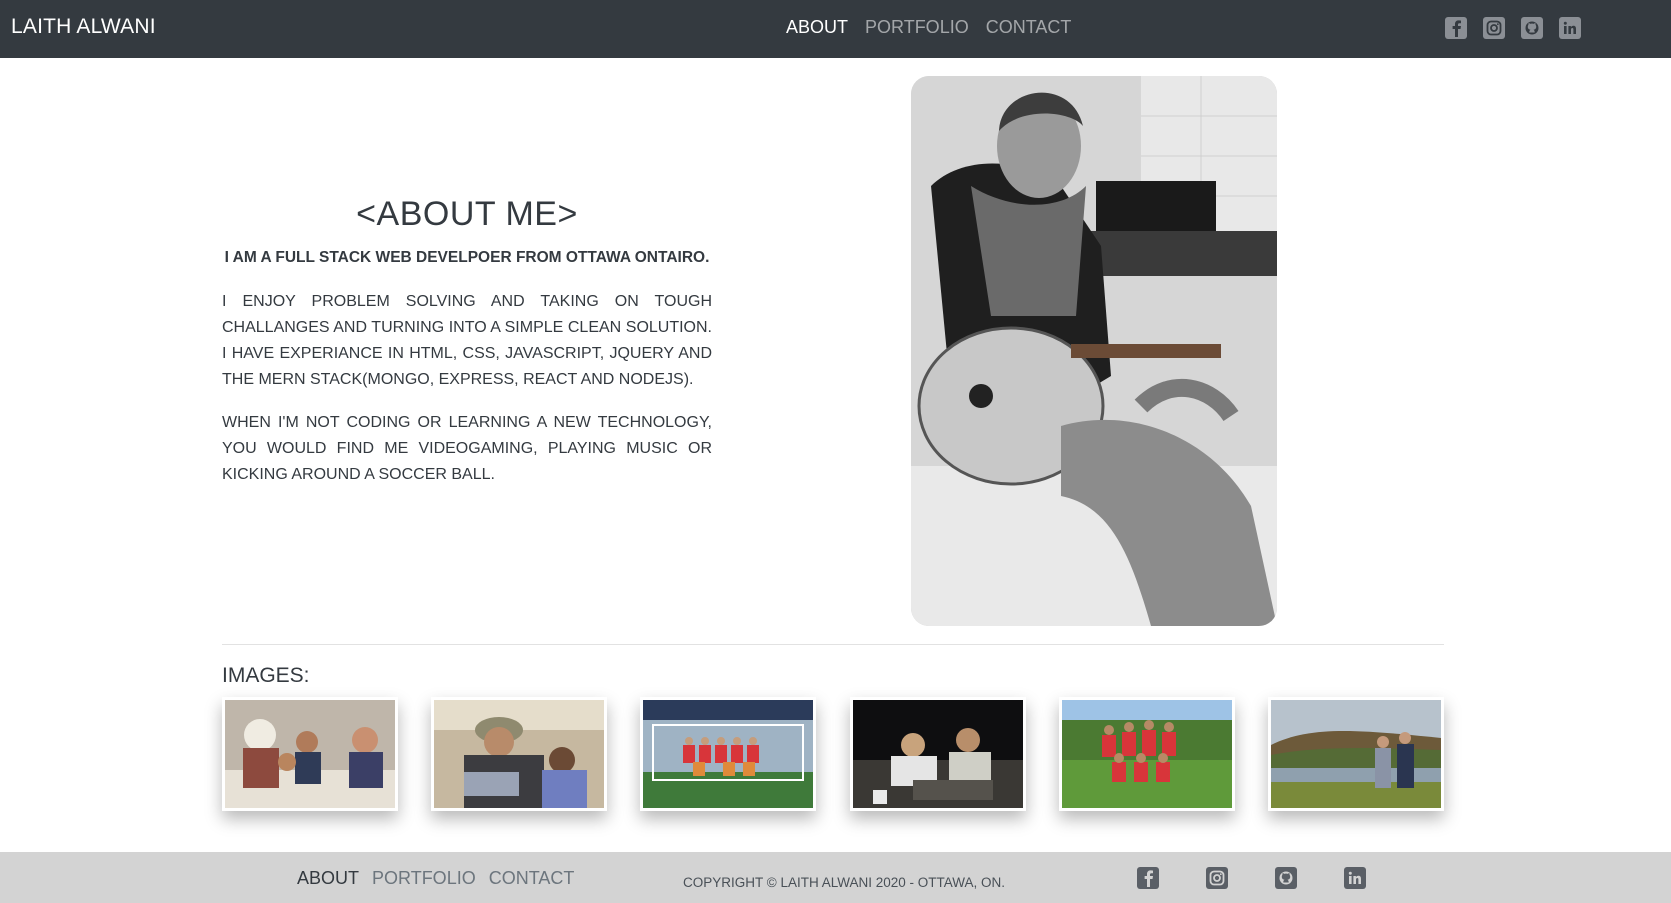  What do you see at coordinates (532, 878) in the screenshot?
I see `footer-link-contact: CONTACT` at bounding box center [532, 878].